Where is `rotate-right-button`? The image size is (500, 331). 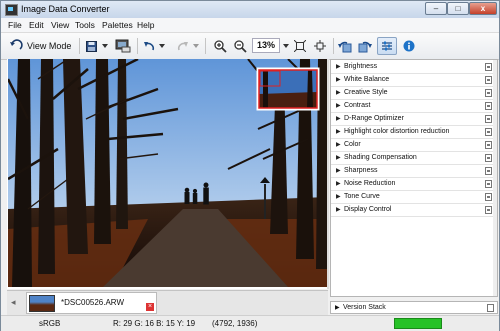
rotate-right-button is located at coordinates (365, 46).